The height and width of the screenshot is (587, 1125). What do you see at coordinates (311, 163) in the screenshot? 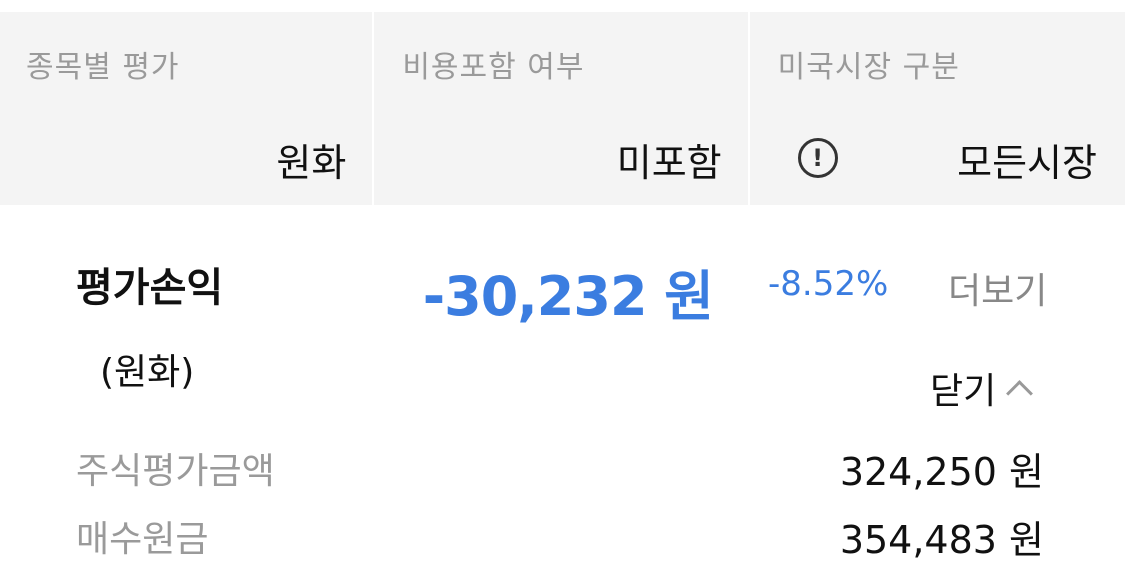
I see `filter-value: 원화` at bounding box center [311, 163].